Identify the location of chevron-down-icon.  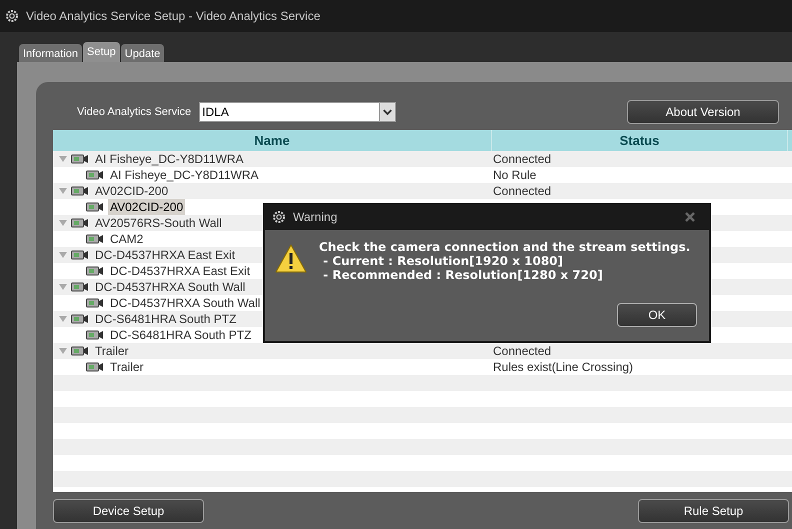
(387, 112).